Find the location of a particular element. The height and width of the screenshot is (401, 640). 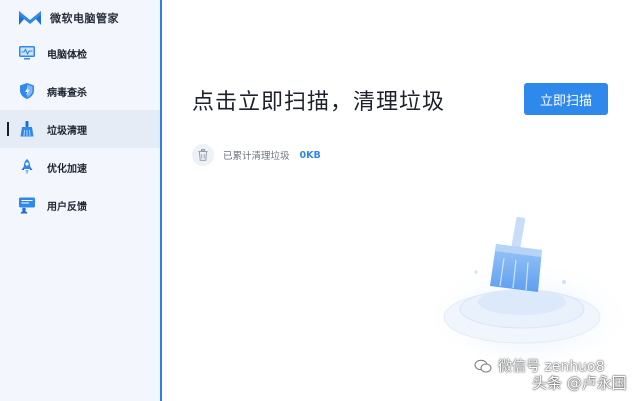

wechat-icon is located at coordinates (483, 366).